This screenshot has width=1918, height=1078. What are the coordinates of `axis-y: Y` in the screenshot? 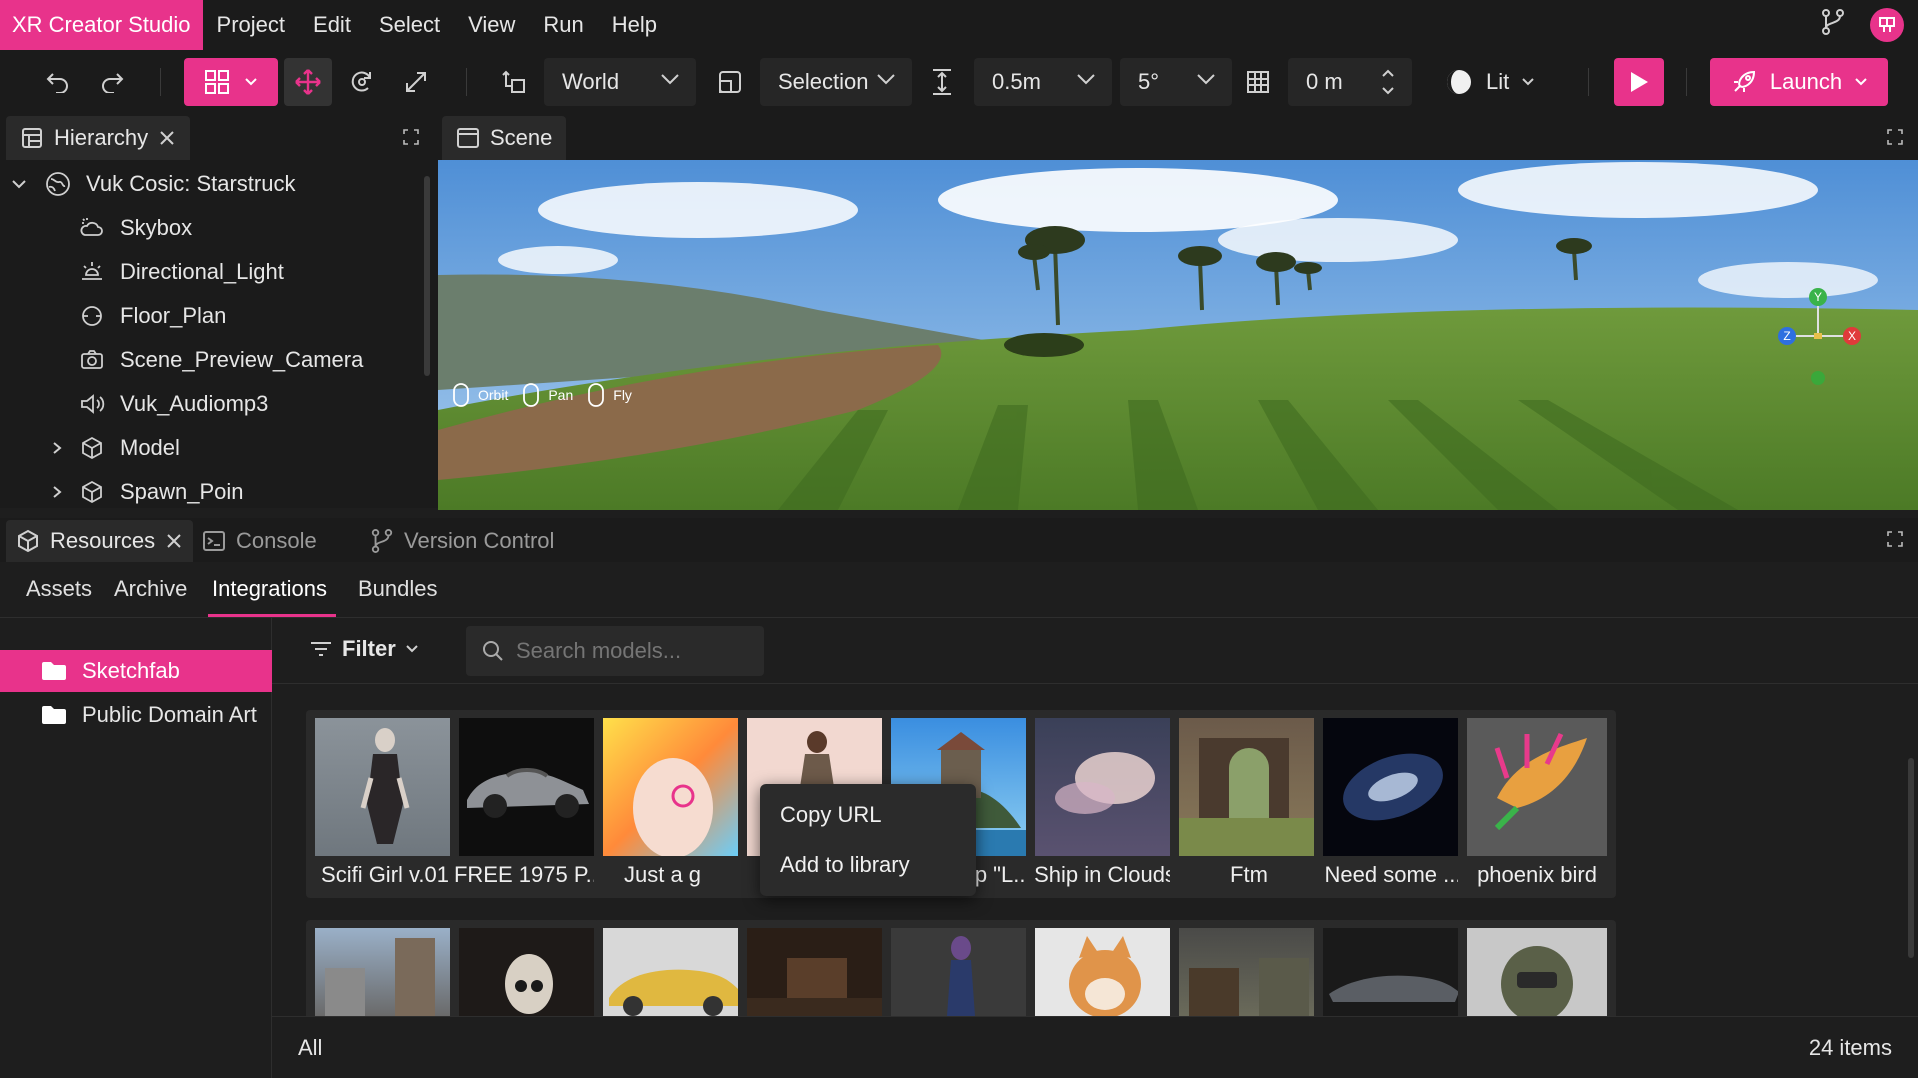 It's located at (1818, 297).